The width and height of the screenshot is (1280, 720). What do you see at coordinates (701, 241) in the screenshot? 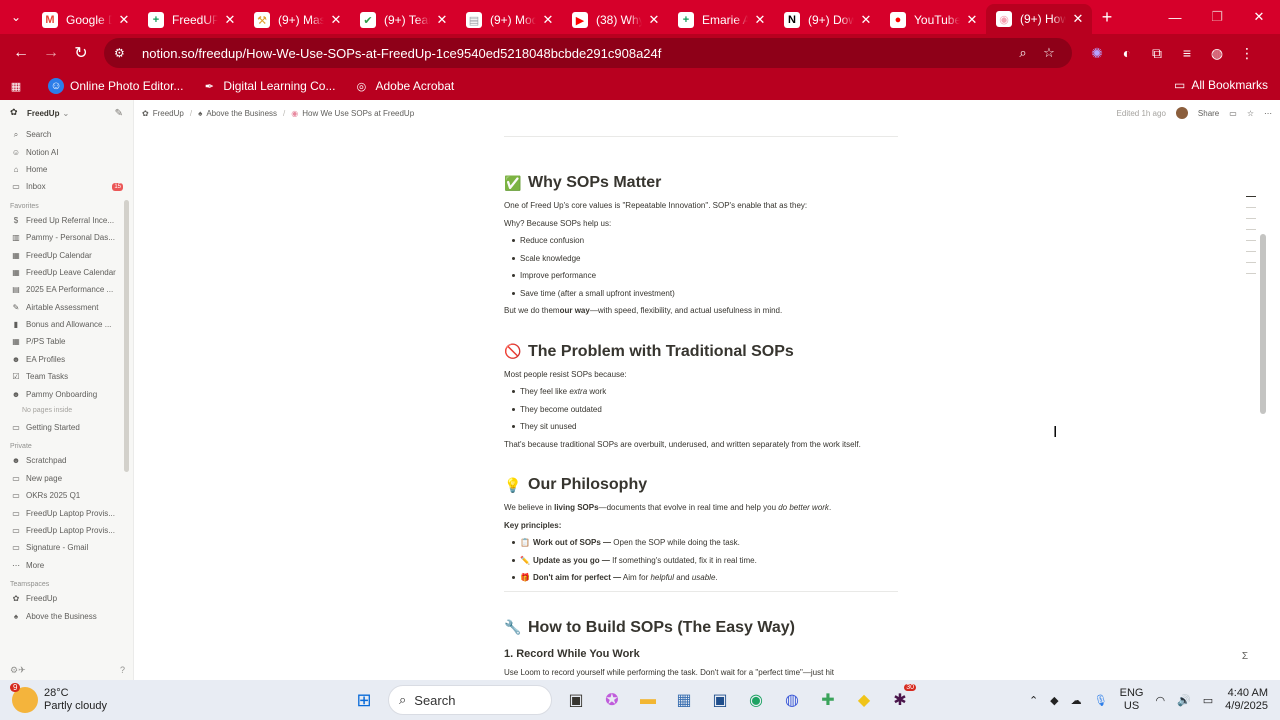
I see `list-item: Reduce confusion` at bounding box center [701, 241].